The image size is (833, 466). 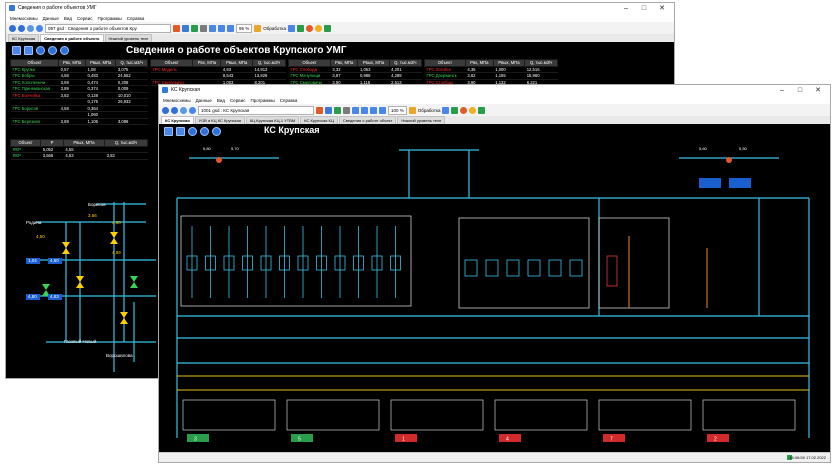 I want to click on tab-svedeniya: Сведения о работе объекто, so click(x=72, y=38).